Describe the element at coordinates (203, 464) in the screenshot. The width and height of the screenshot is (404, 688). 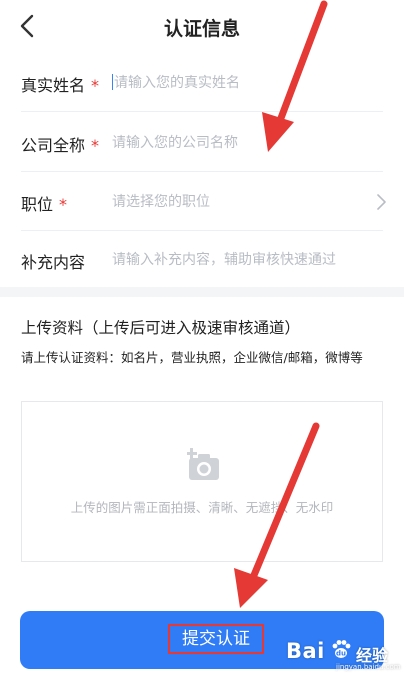
I see `camera-add-icon` at that location.